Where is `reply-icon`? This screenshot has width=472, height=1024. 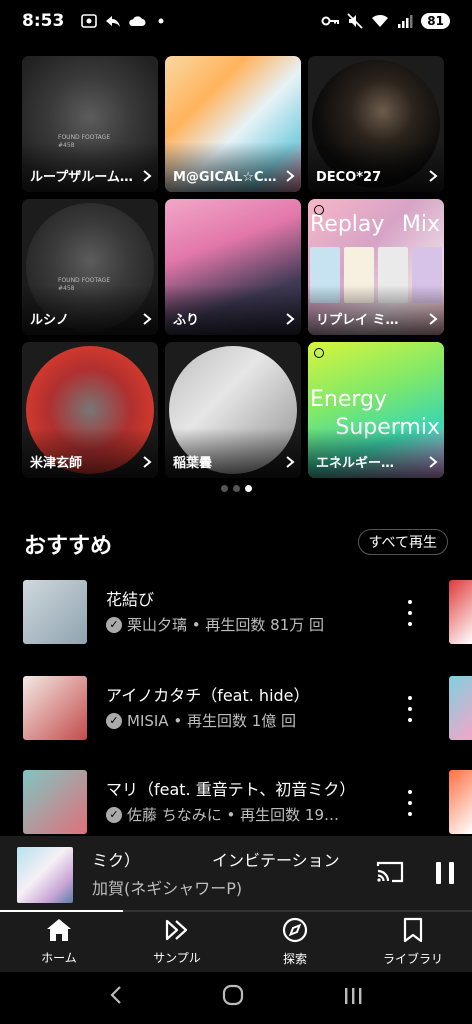 reply-icon is located at coordinates (113, 21).